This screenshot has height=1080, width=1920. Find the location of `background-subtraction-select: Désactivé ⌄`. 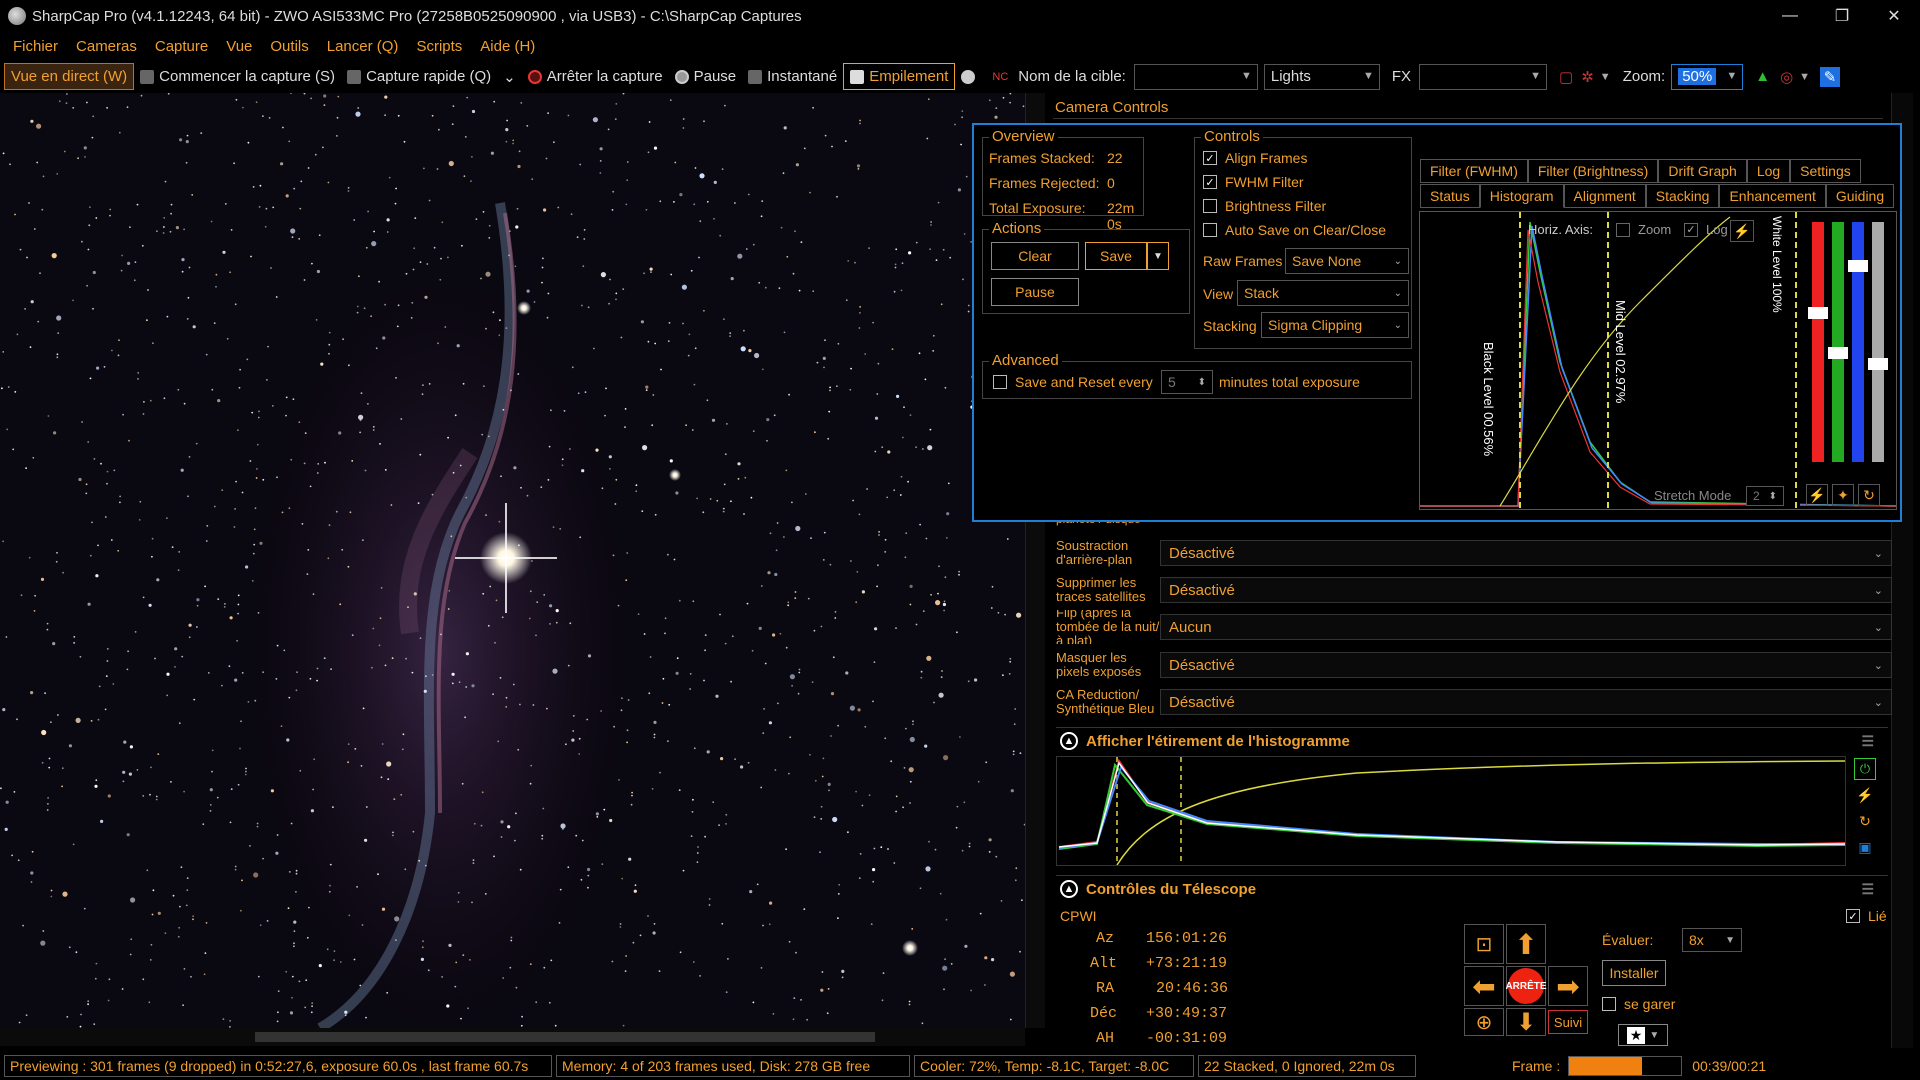

background-subtraction-select: Désactivé ⌄ is located at coordinates (1526, 553).